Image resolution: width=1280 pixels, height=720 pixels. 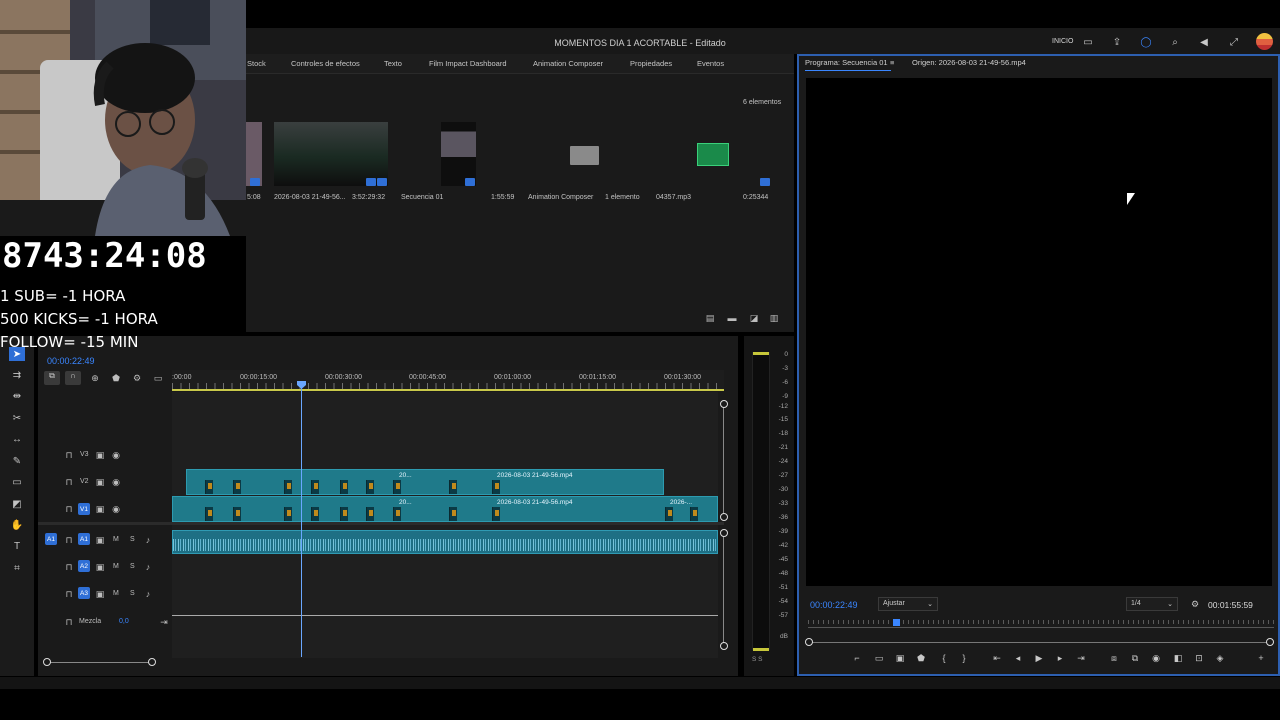 What do you see at coordinates (754, 318) in the screenshot?
I see `new-item-icon: ◪` at bounding box center [754, 318].